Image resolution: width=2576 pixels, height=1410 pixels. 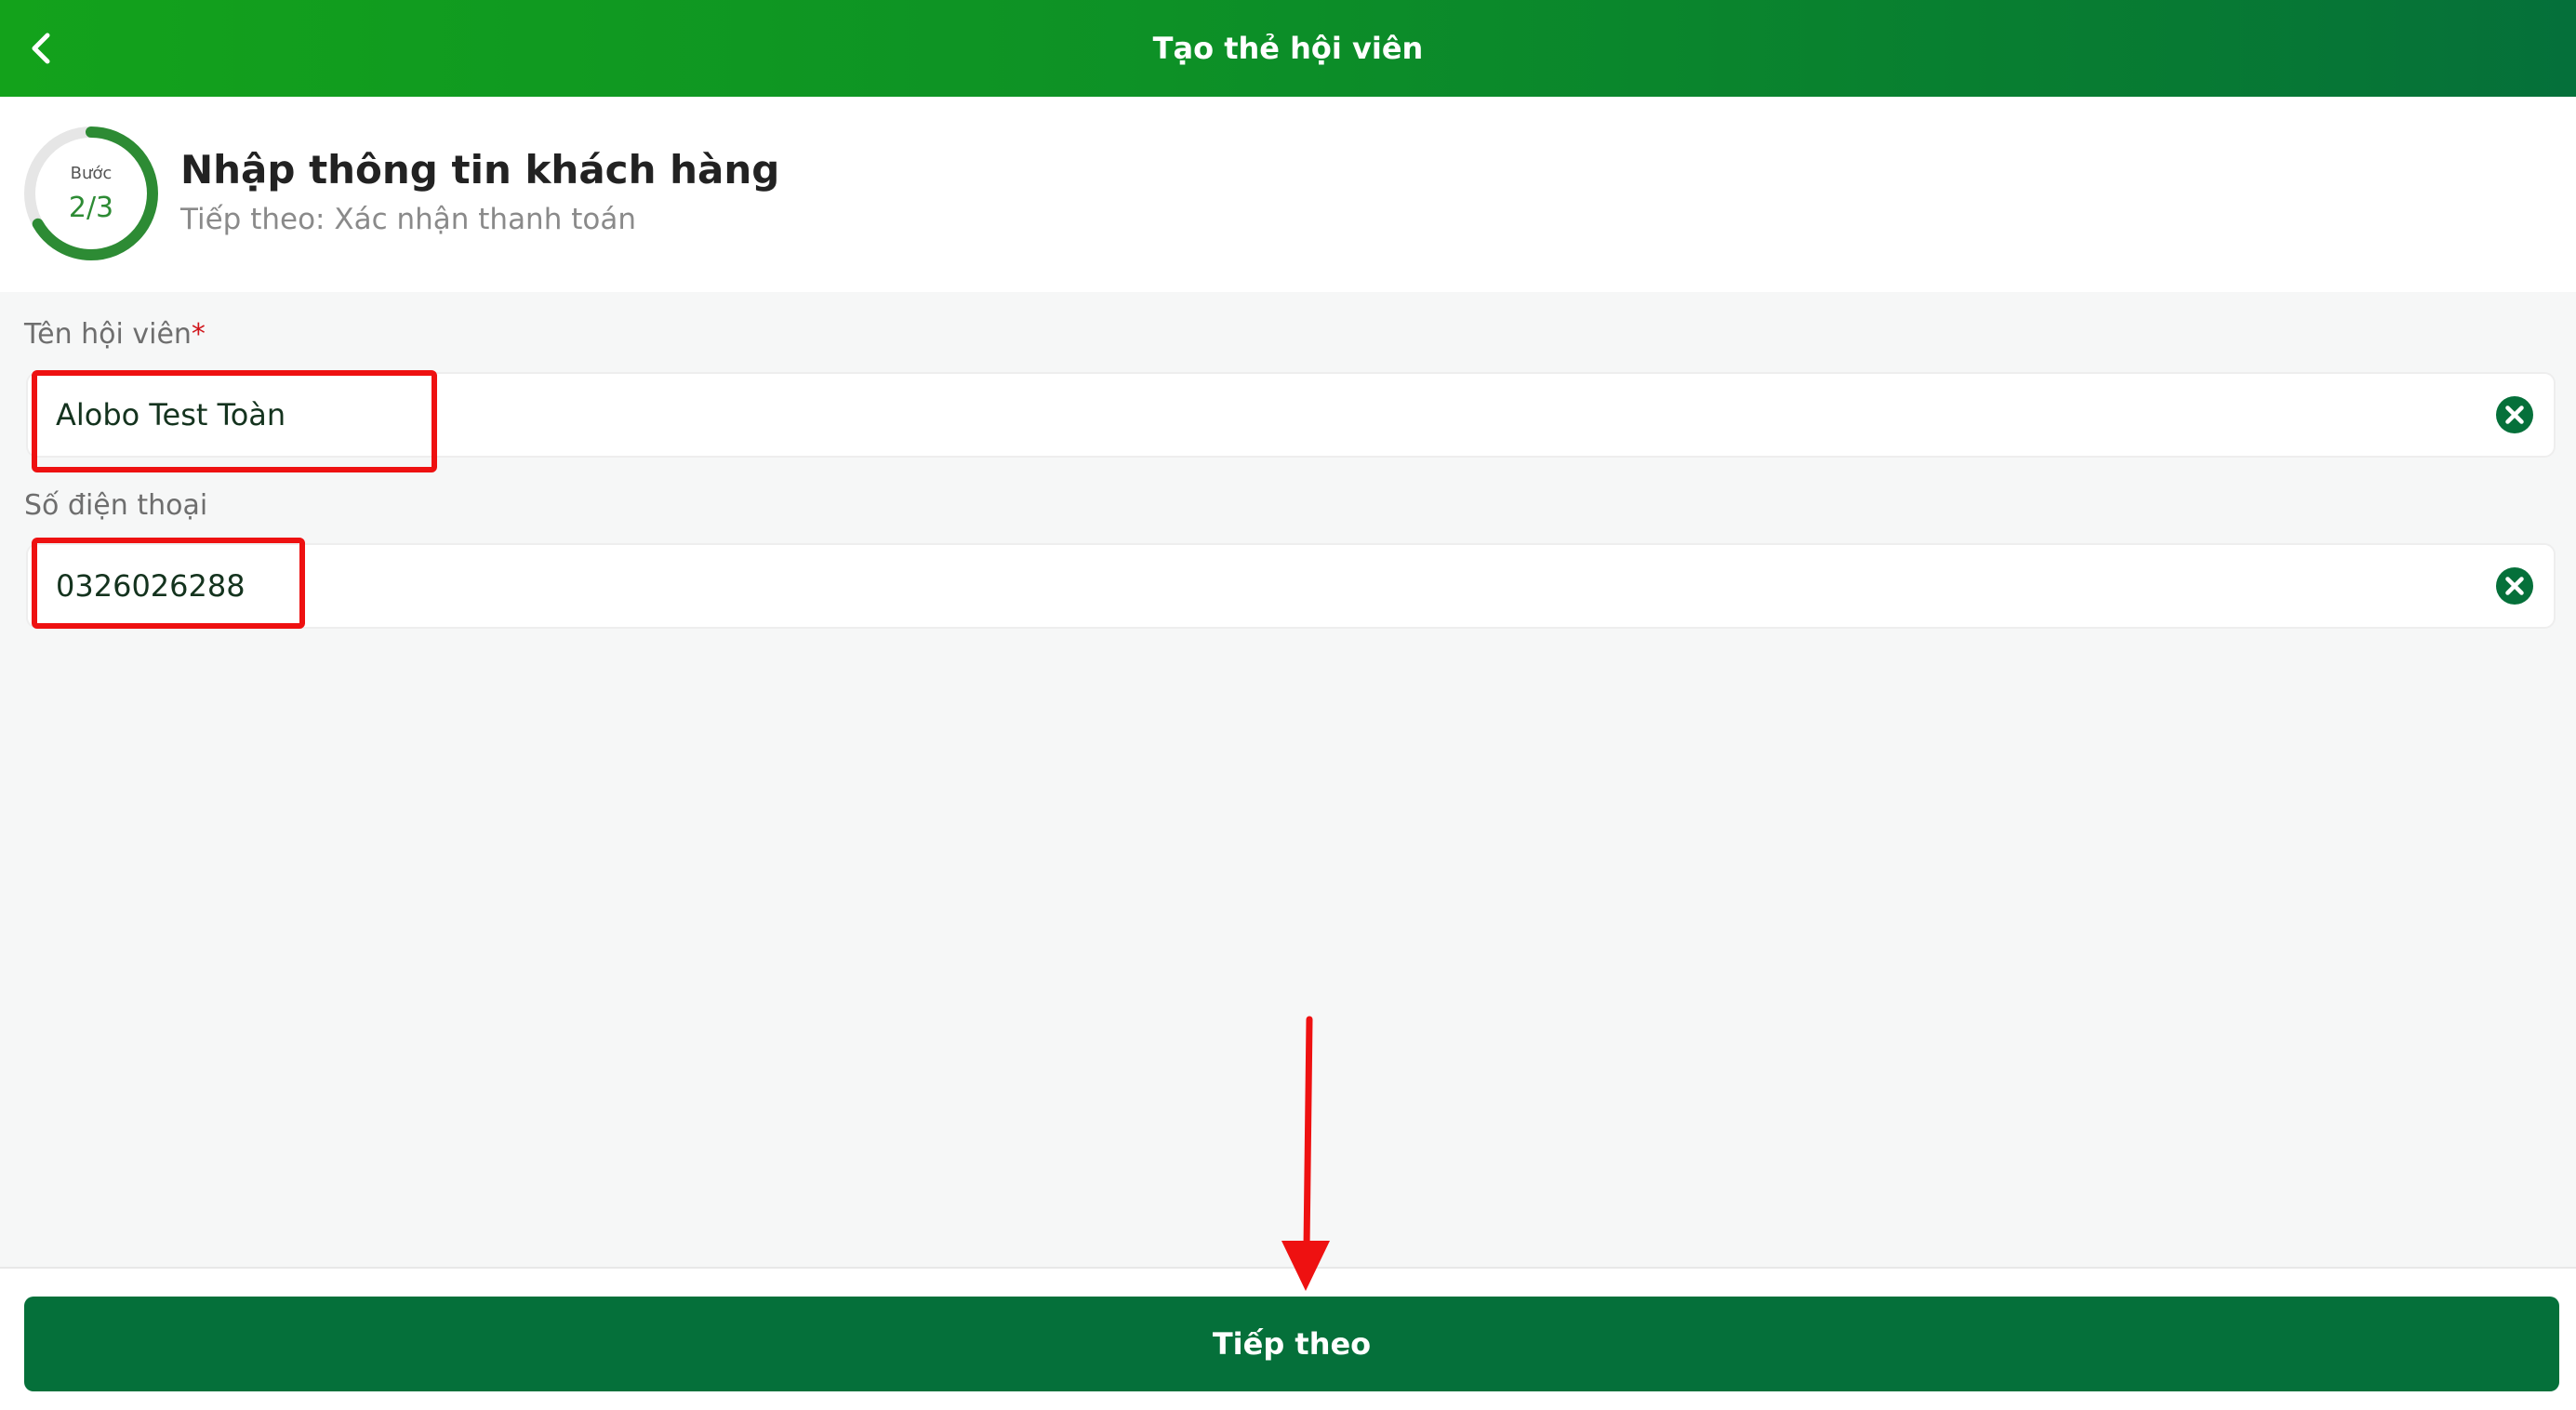 I want to click on required-mark: *, so click(x=198, y=334).